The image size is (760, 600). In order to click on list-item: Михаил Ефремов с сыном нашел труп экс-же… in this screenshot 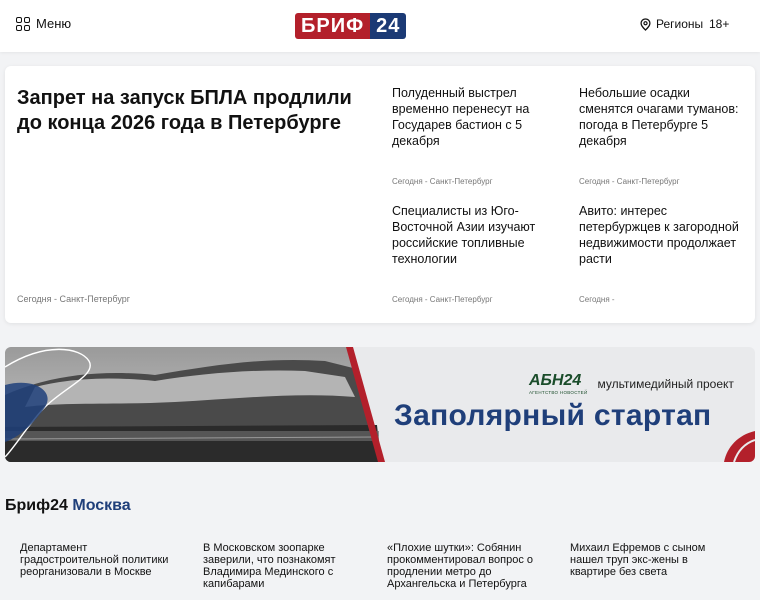, I will do `click(653, 560)`.